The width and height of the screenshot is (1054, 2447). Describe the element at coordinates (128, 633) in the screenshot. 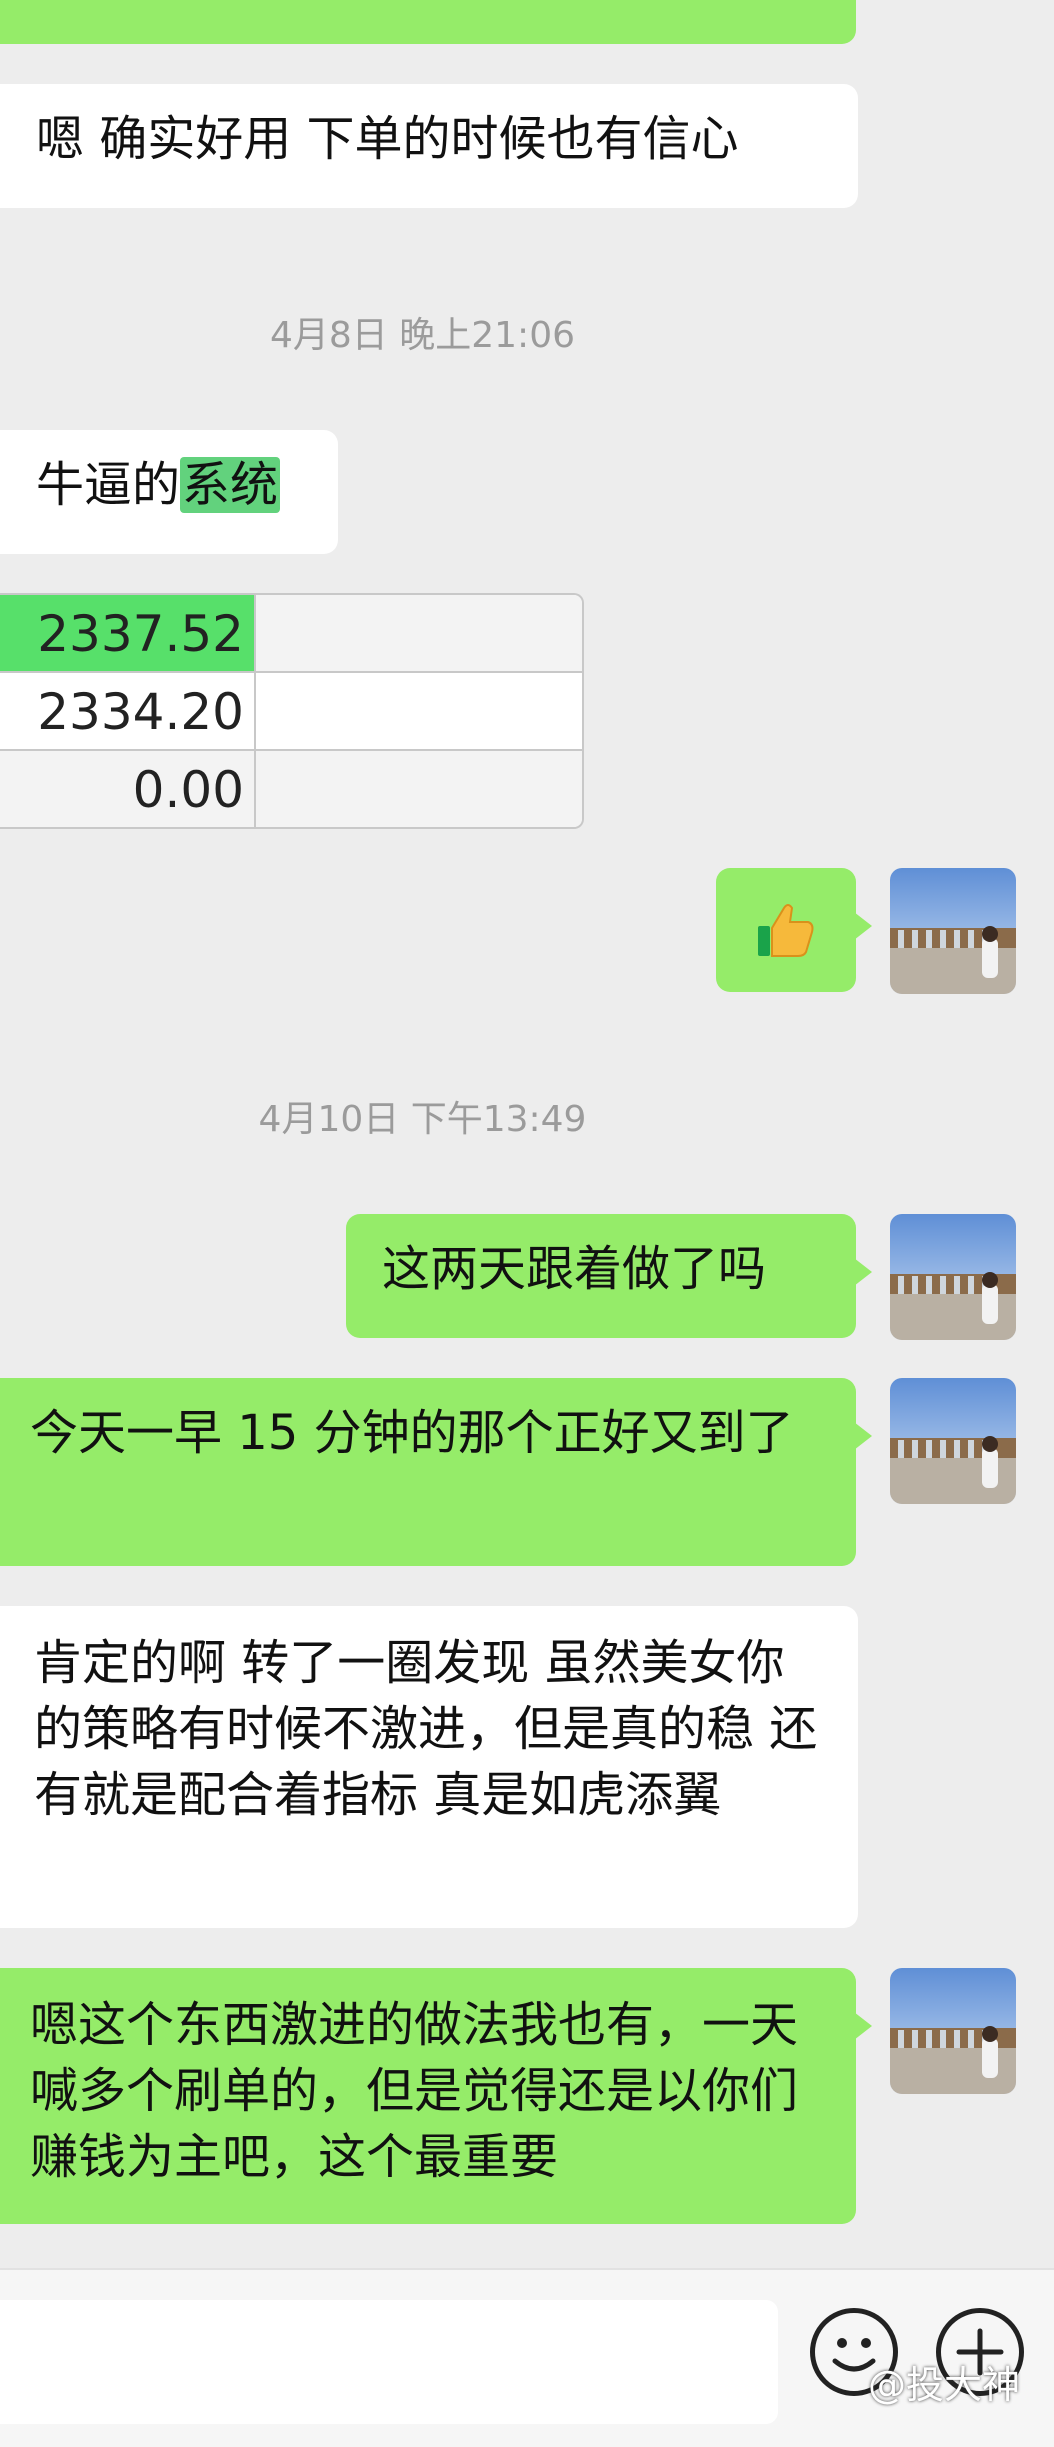

I see `table-cell: 2337.52` at that location.